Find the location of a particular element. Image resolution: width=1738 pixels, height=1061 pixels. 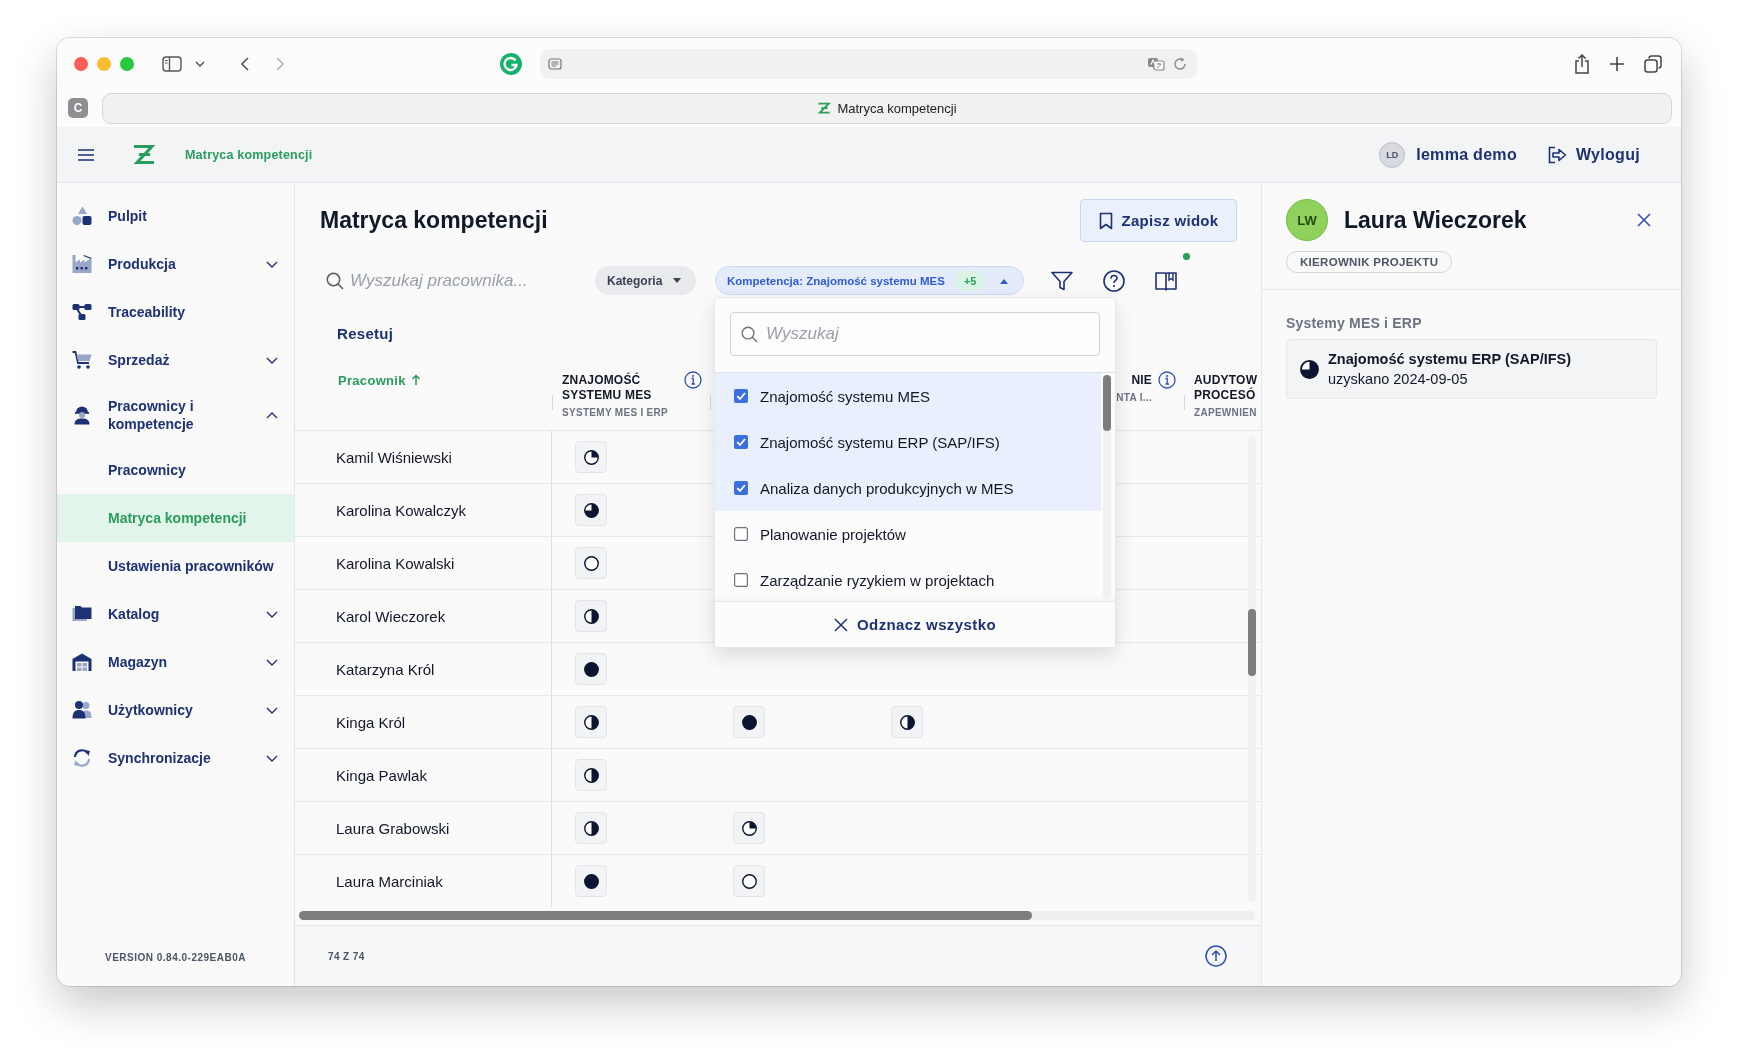

table-cell: Laura Marciniak is located at coordinates (389, 881).